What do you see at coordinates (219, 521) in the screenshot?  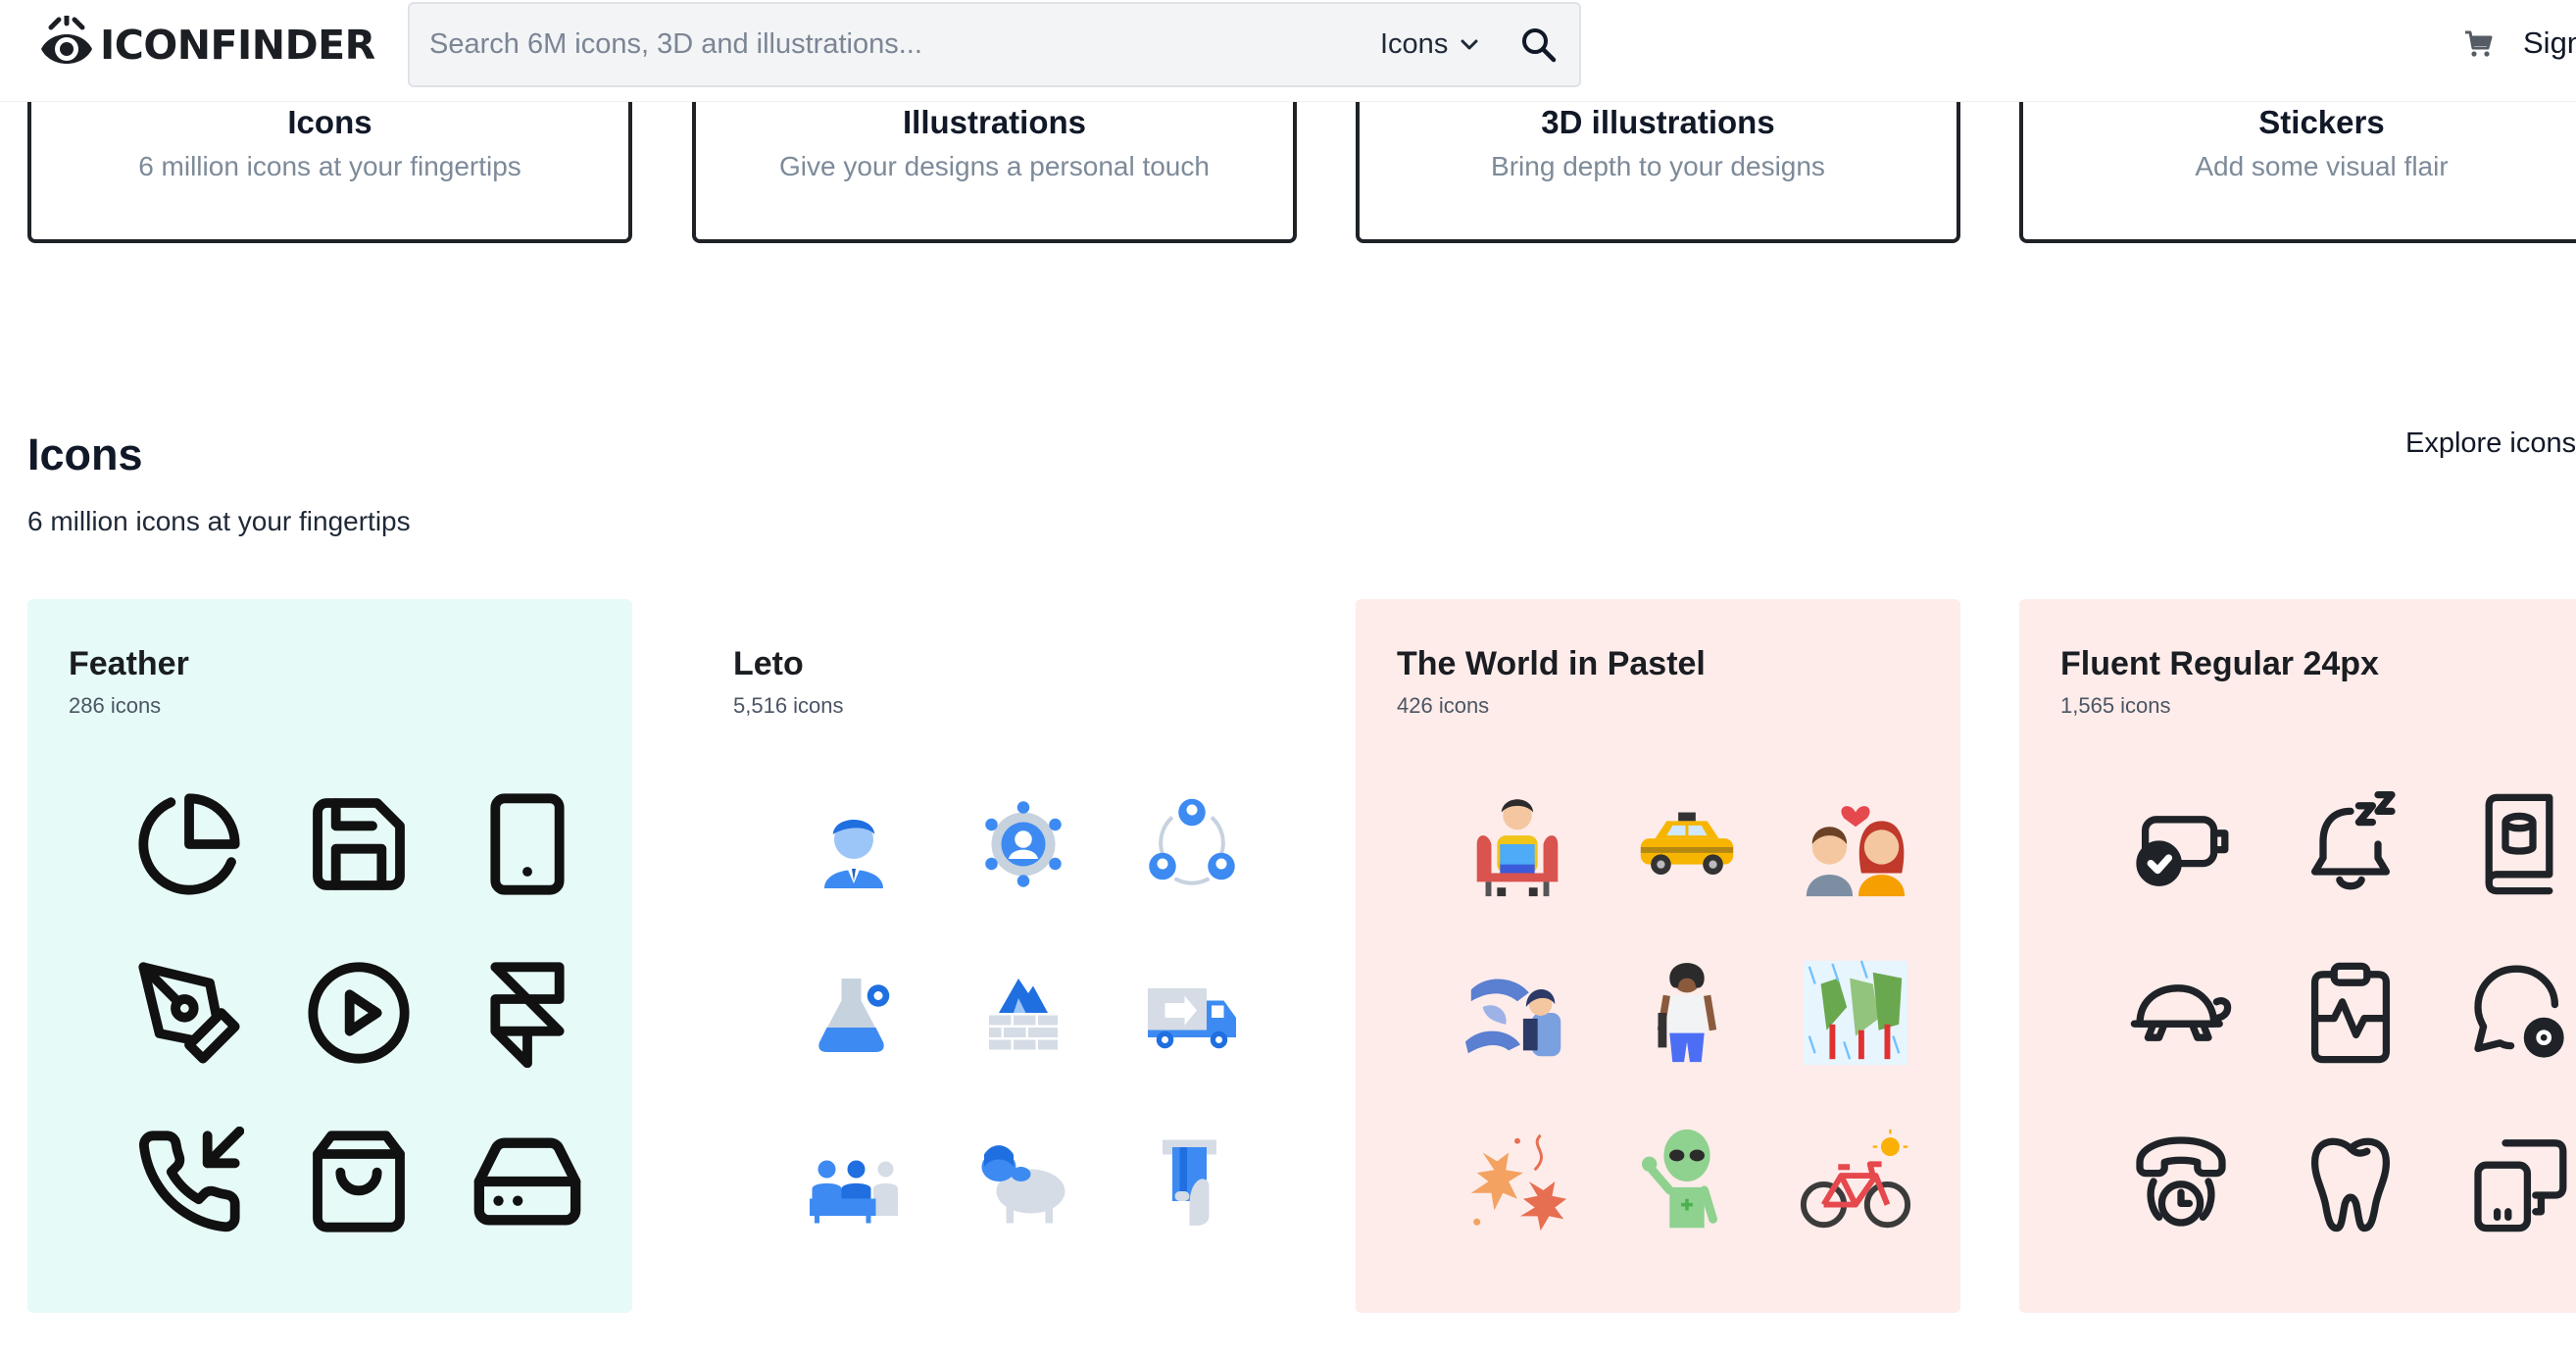 I see `section-subtitle: 6 million icons at your fingertips` at bounding box center [219, 521].